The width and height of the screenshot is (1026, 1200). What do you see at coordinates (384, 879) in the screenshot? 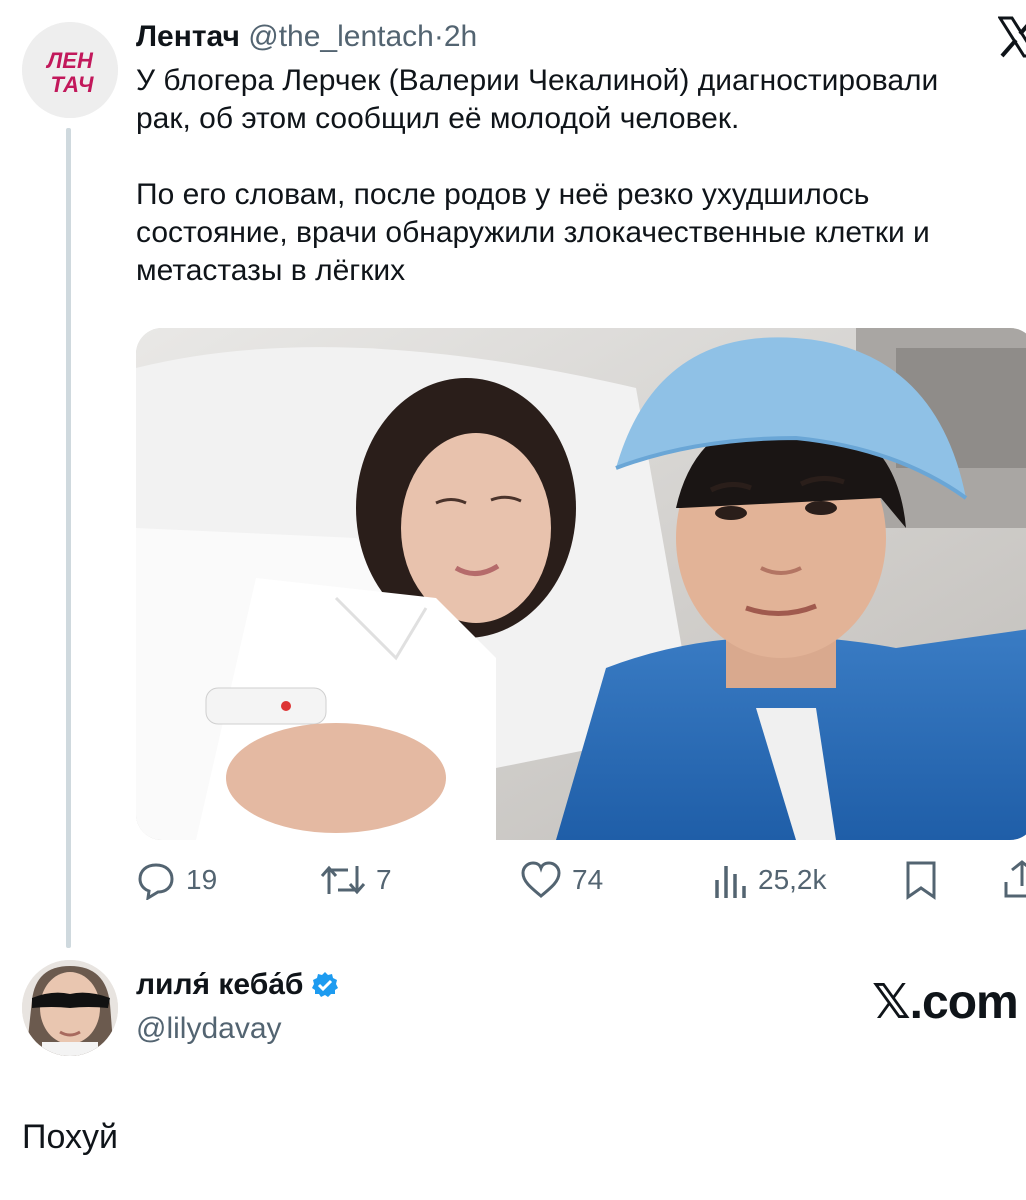
I see `retweet-count: 7` at bounding box center [384, 879].